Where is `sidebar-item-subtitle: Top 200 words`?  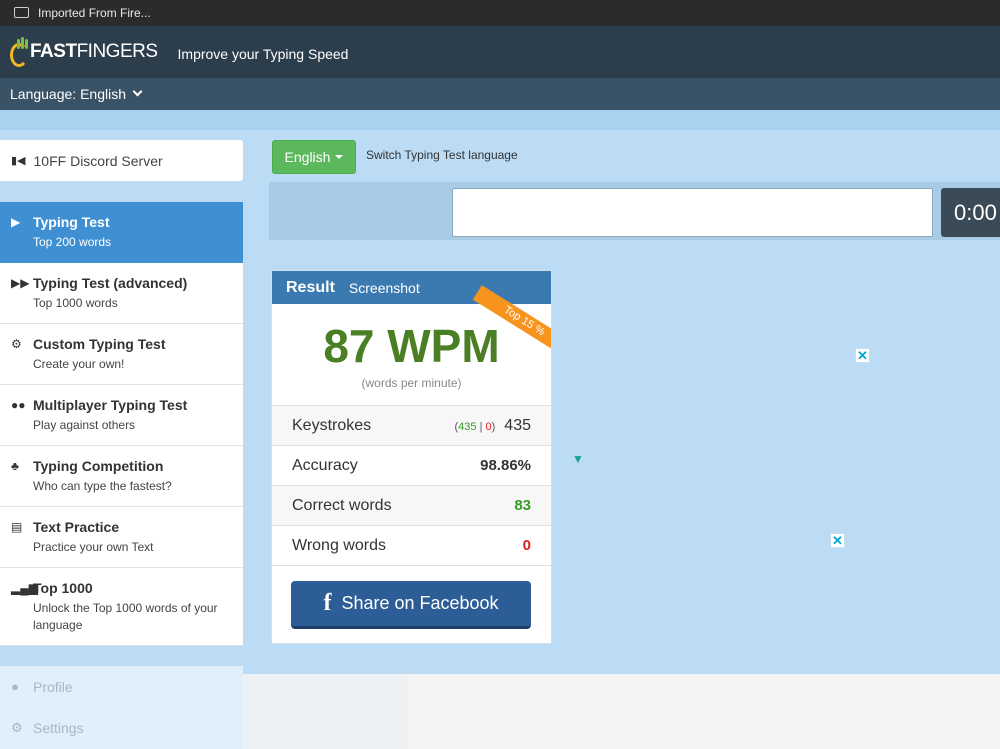
sidebar-item-subtitle: Top 200 words is located at coordinates (72, 242).